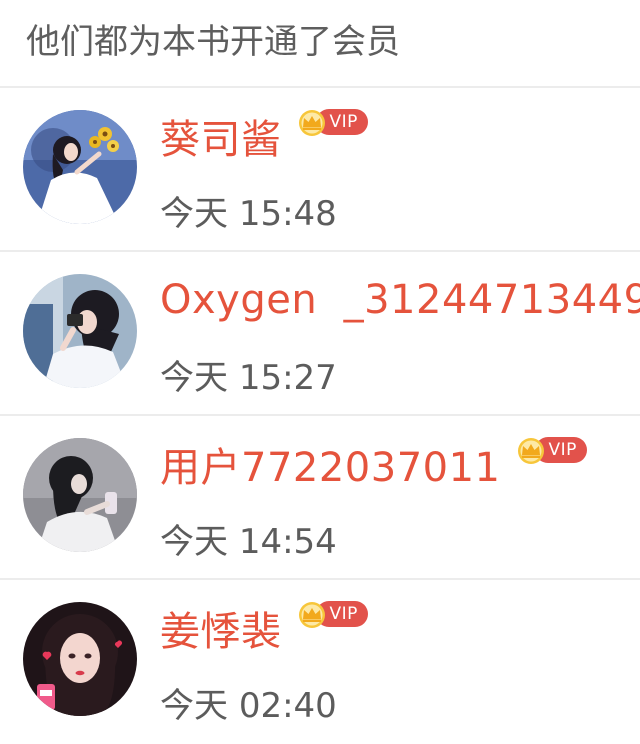  I want to click on join-time: 今天 02:40, so click(248, 702).